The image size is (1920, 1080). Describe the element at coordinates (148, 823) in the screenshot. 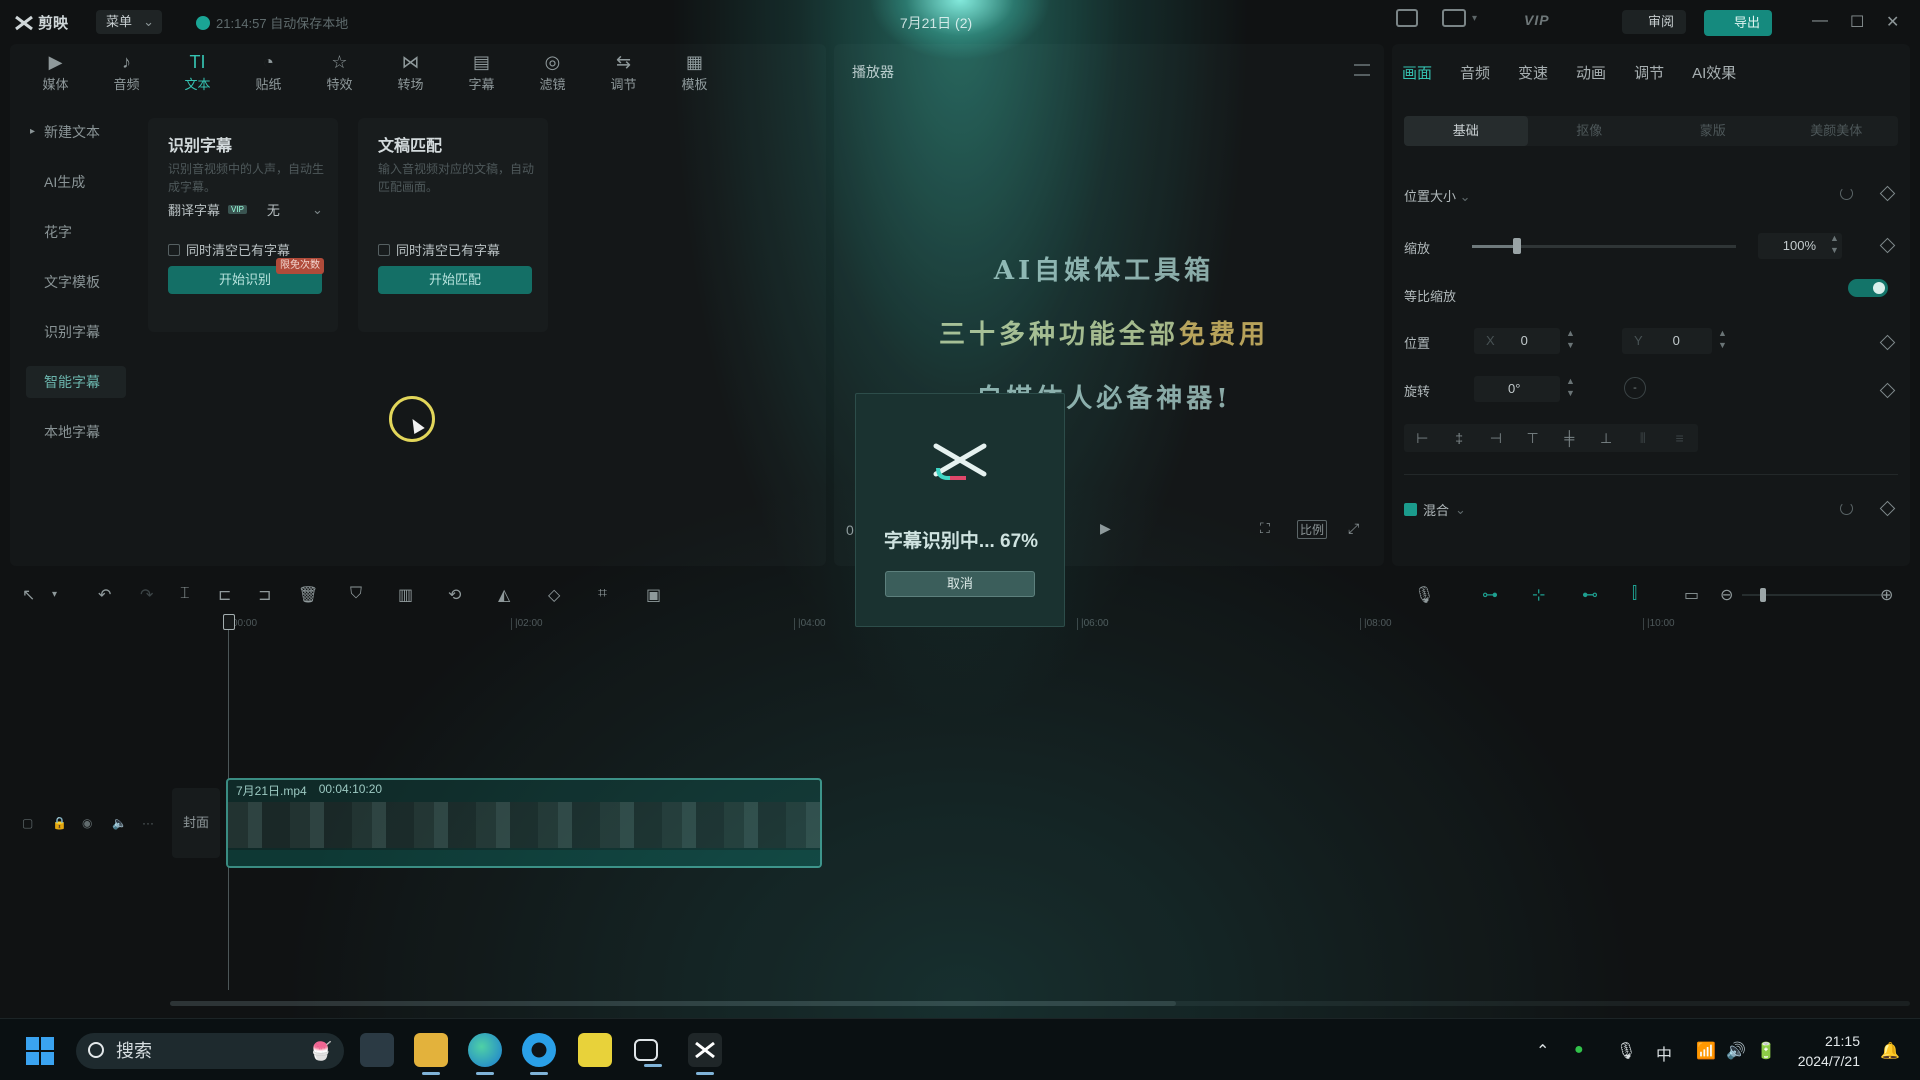

I see `more-icon: ···` at that location.